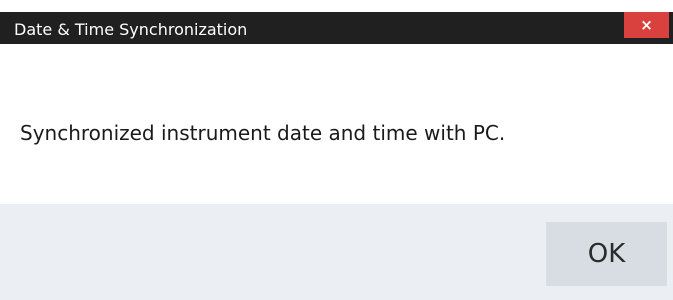  Describe the element at coordinates (131, 29) in the screenshot. I see `dialog-title: Date & Time Synchronization` at that location.